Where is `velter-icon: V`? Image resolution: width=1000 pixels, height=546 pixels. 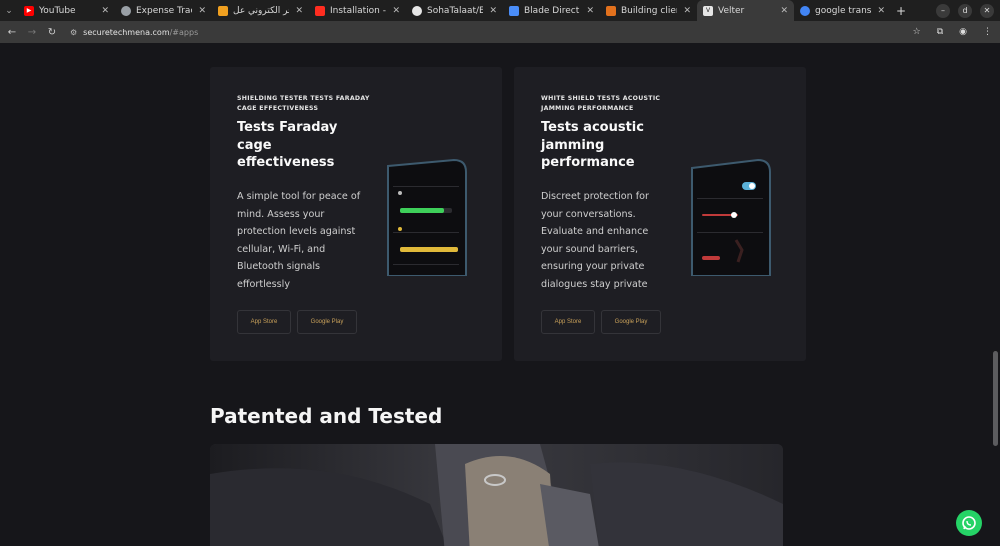 velter-icon: V is located at coordinates (708, 10).